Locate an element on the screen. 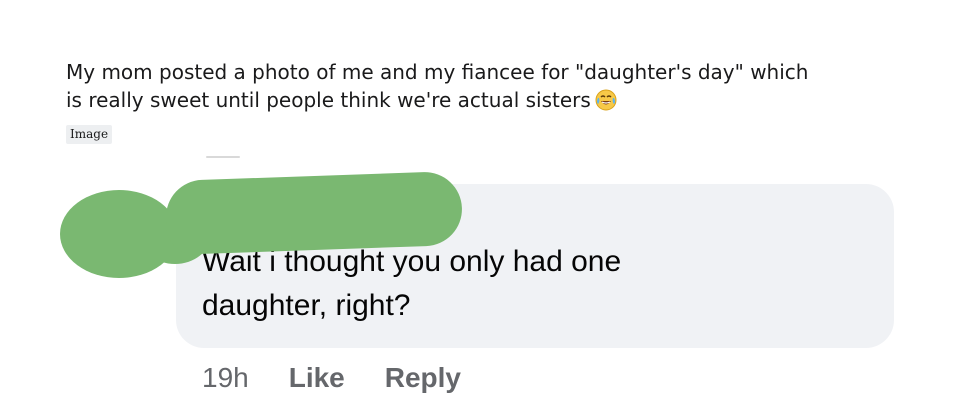  like-button: Like is located at coordinates (317, 378).